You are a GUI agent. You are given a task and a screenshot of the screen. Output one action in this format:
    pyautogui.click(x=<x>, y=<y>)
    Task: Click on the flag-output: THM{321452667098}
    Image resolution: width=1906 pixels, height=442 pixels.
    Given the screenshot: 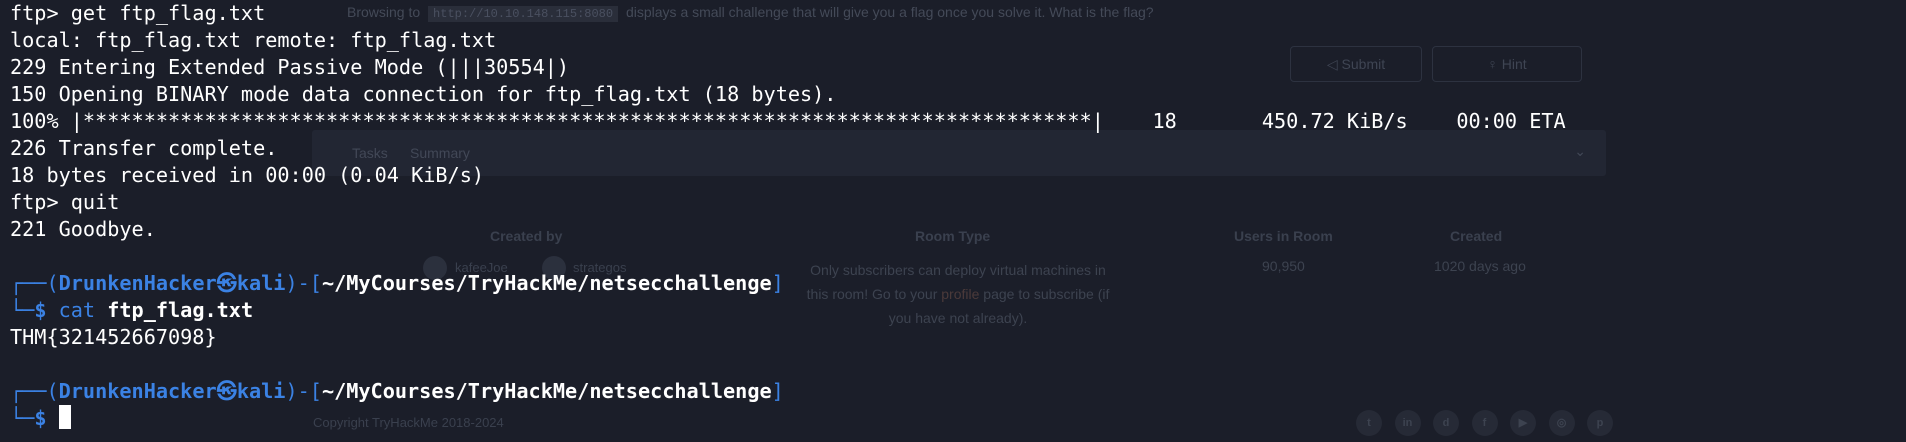 What is the action you would take?
    pyautogui.click(x=113, y=337)
    